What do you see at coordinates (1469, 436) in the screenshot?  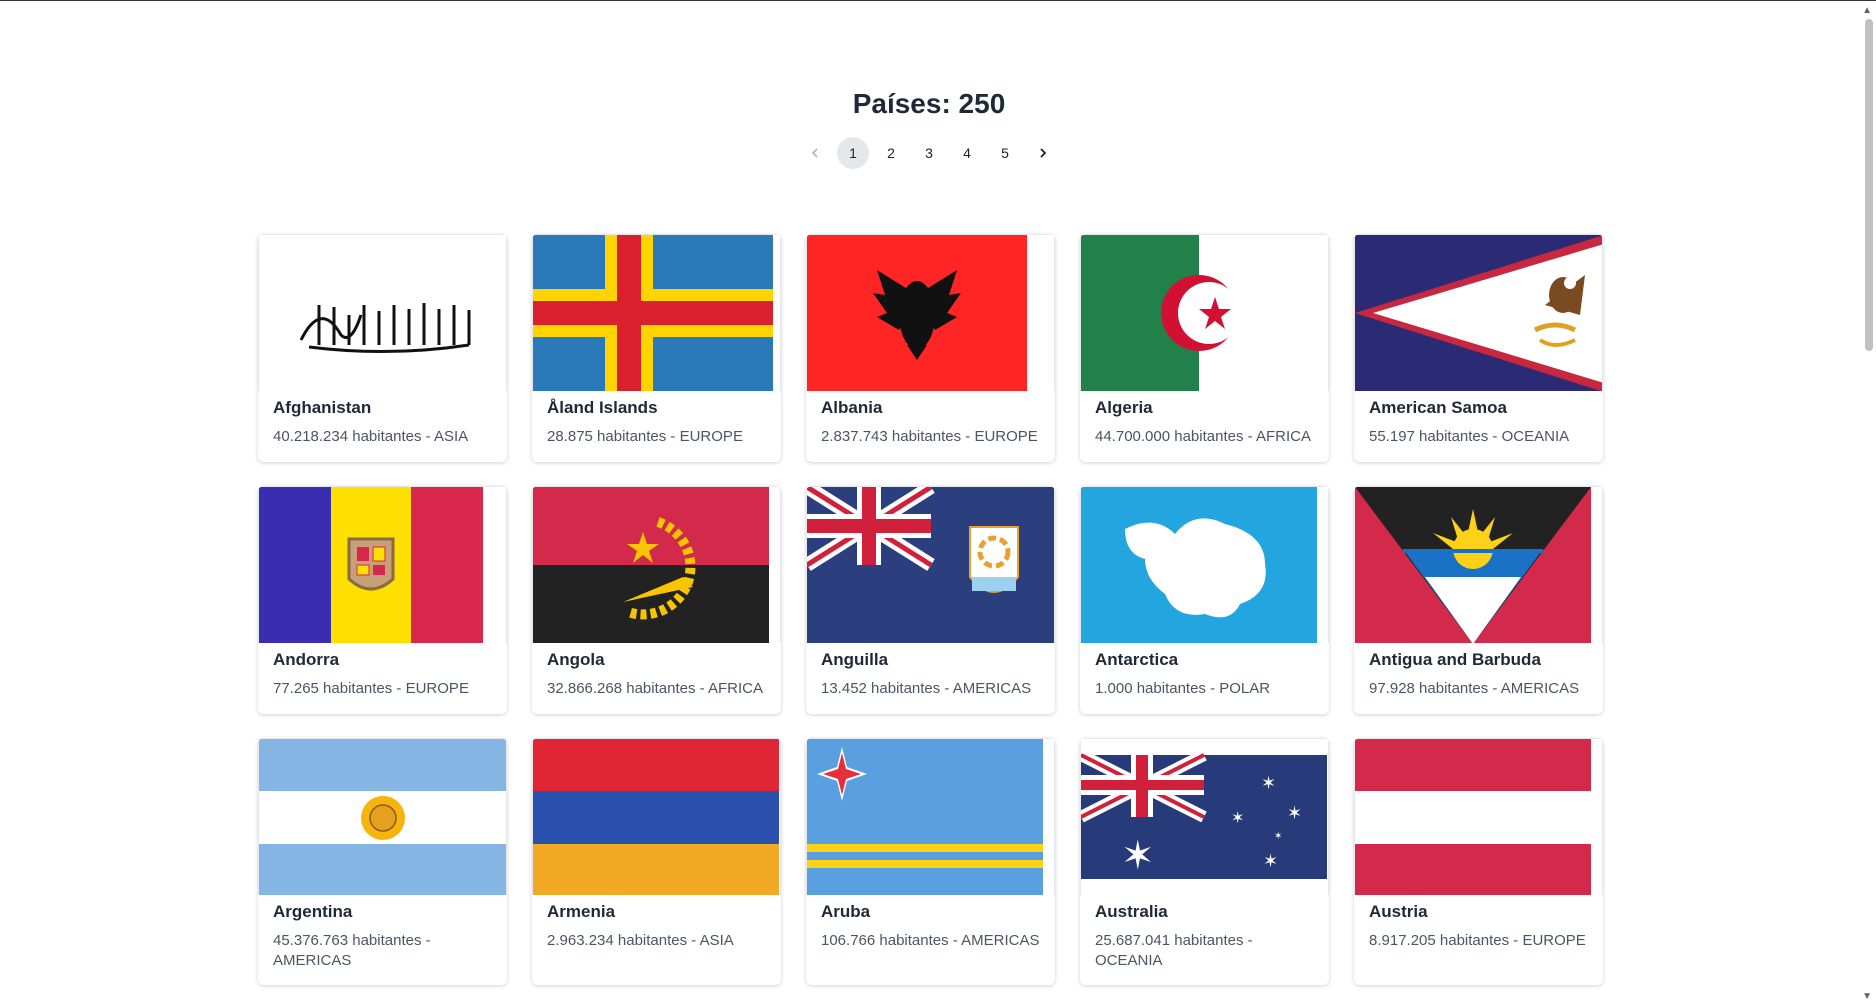 I see `country-info: 55.197 habitantes - OCEANIA` at bounding box center [1469, 436].